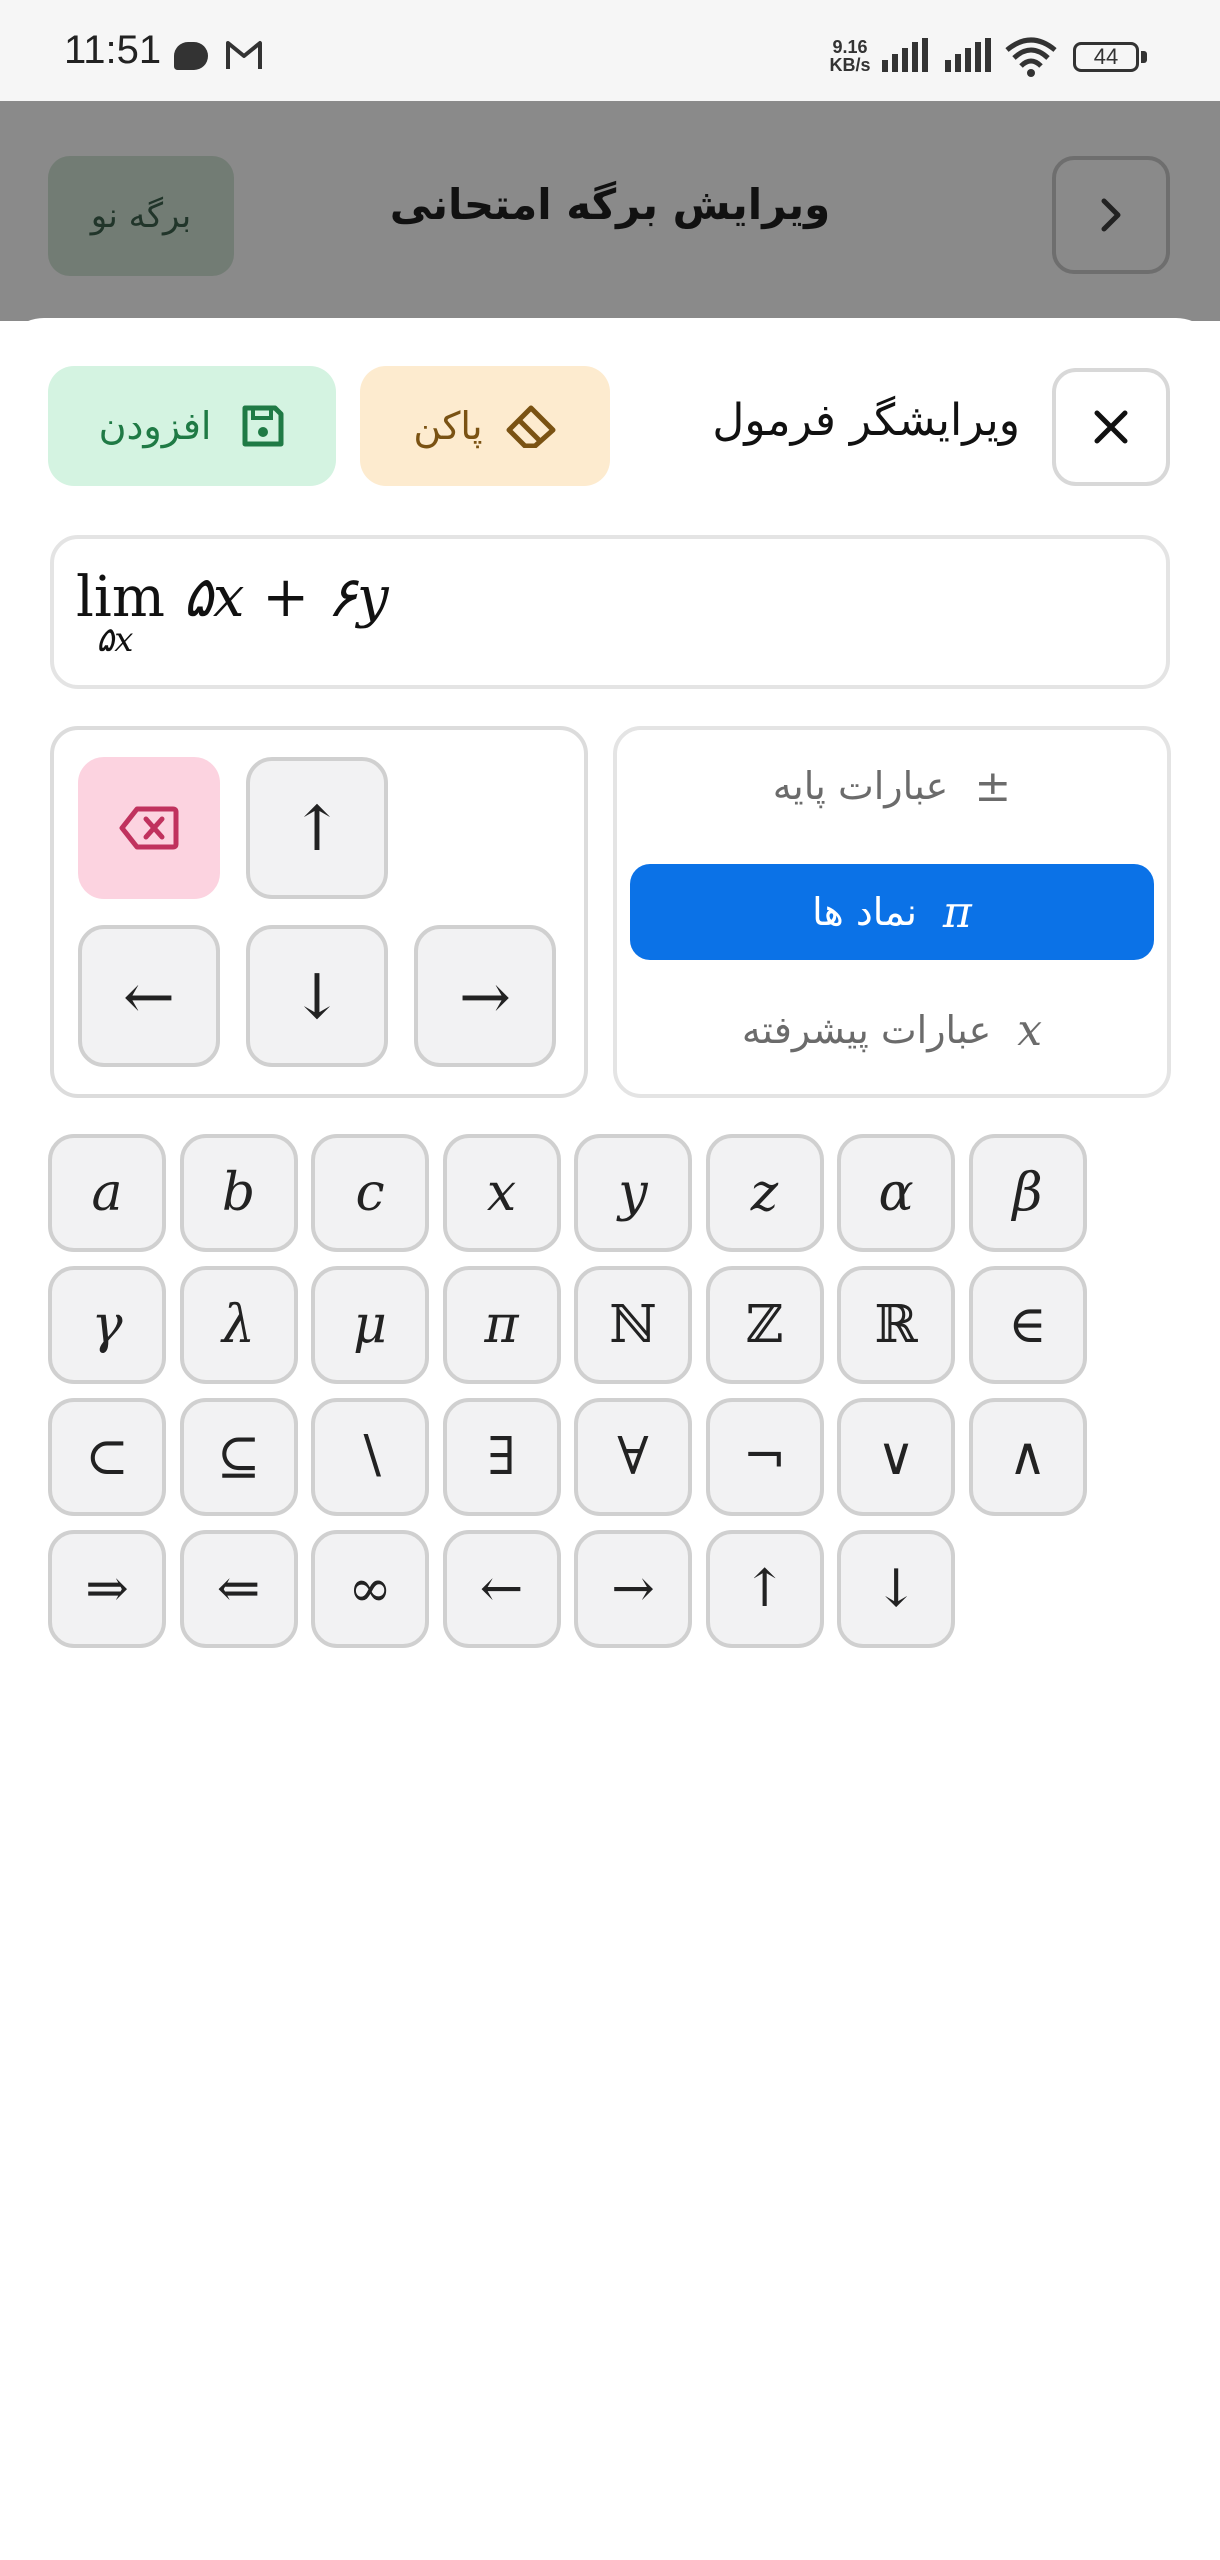 Image resolution: width=1220 pixels, height=2560 pixels. I want to click on symbol-key: z, so click(764, 1193).